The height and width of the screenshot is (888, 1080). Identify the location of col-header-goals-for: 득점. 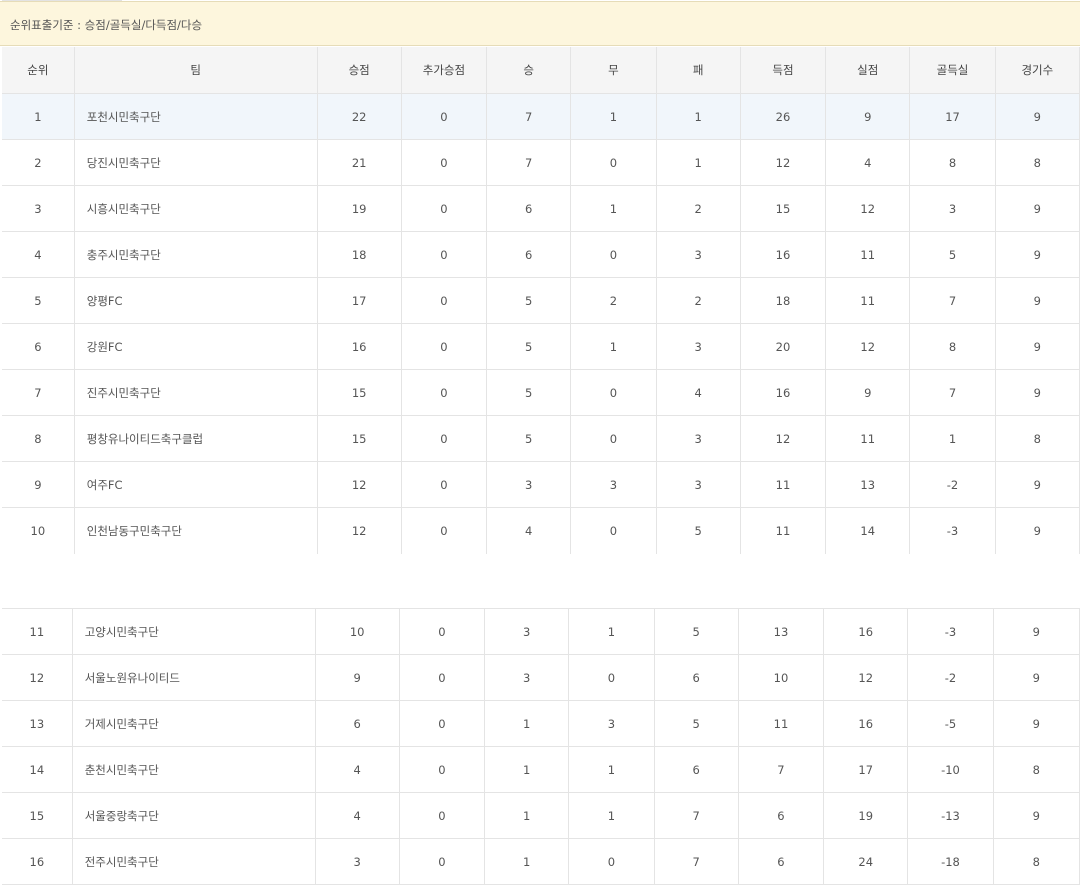
(783, 70).